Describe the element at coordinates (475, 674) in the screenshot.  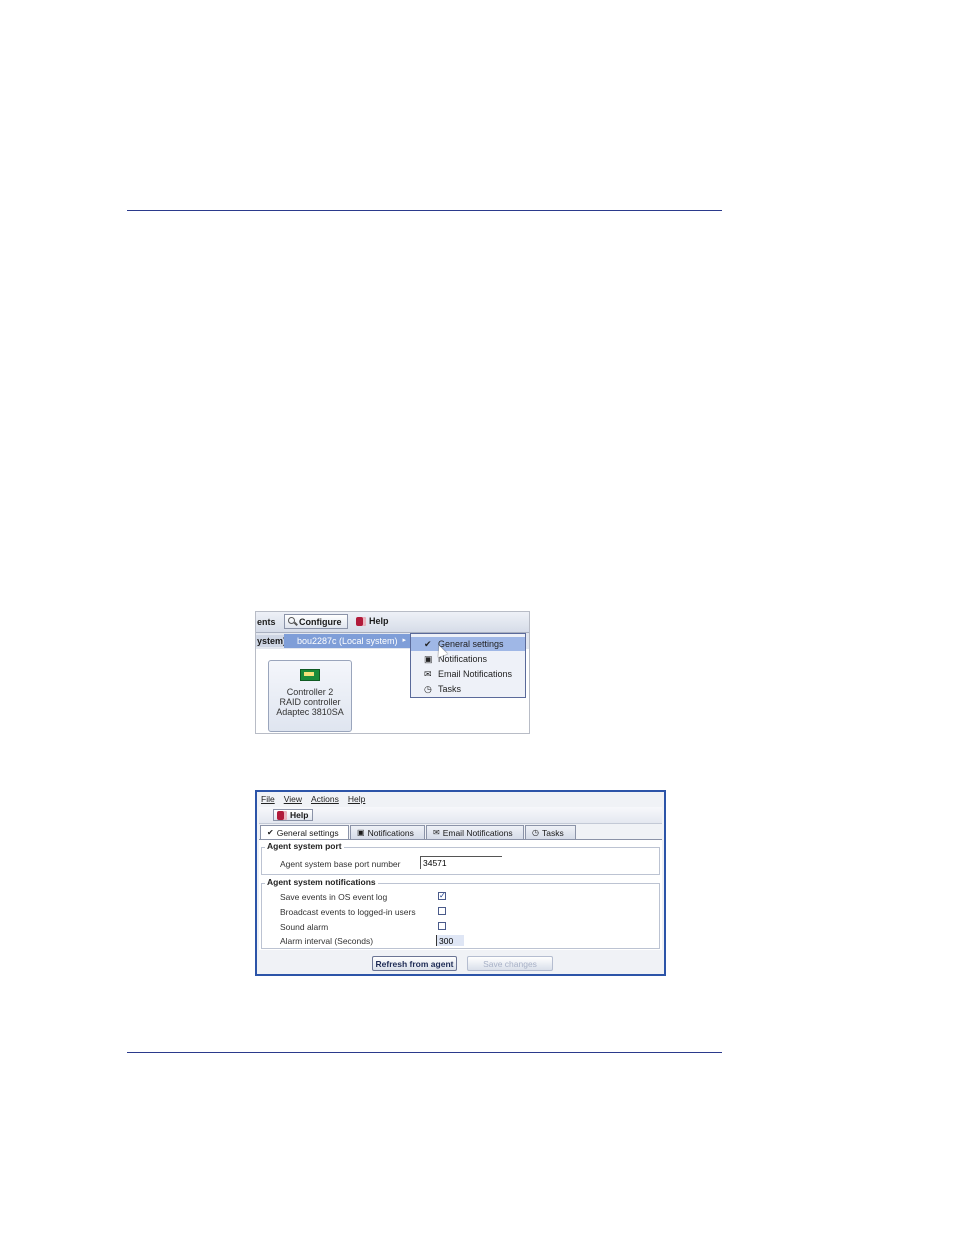
I see `menu-item-label: Email Notifications` at that location.